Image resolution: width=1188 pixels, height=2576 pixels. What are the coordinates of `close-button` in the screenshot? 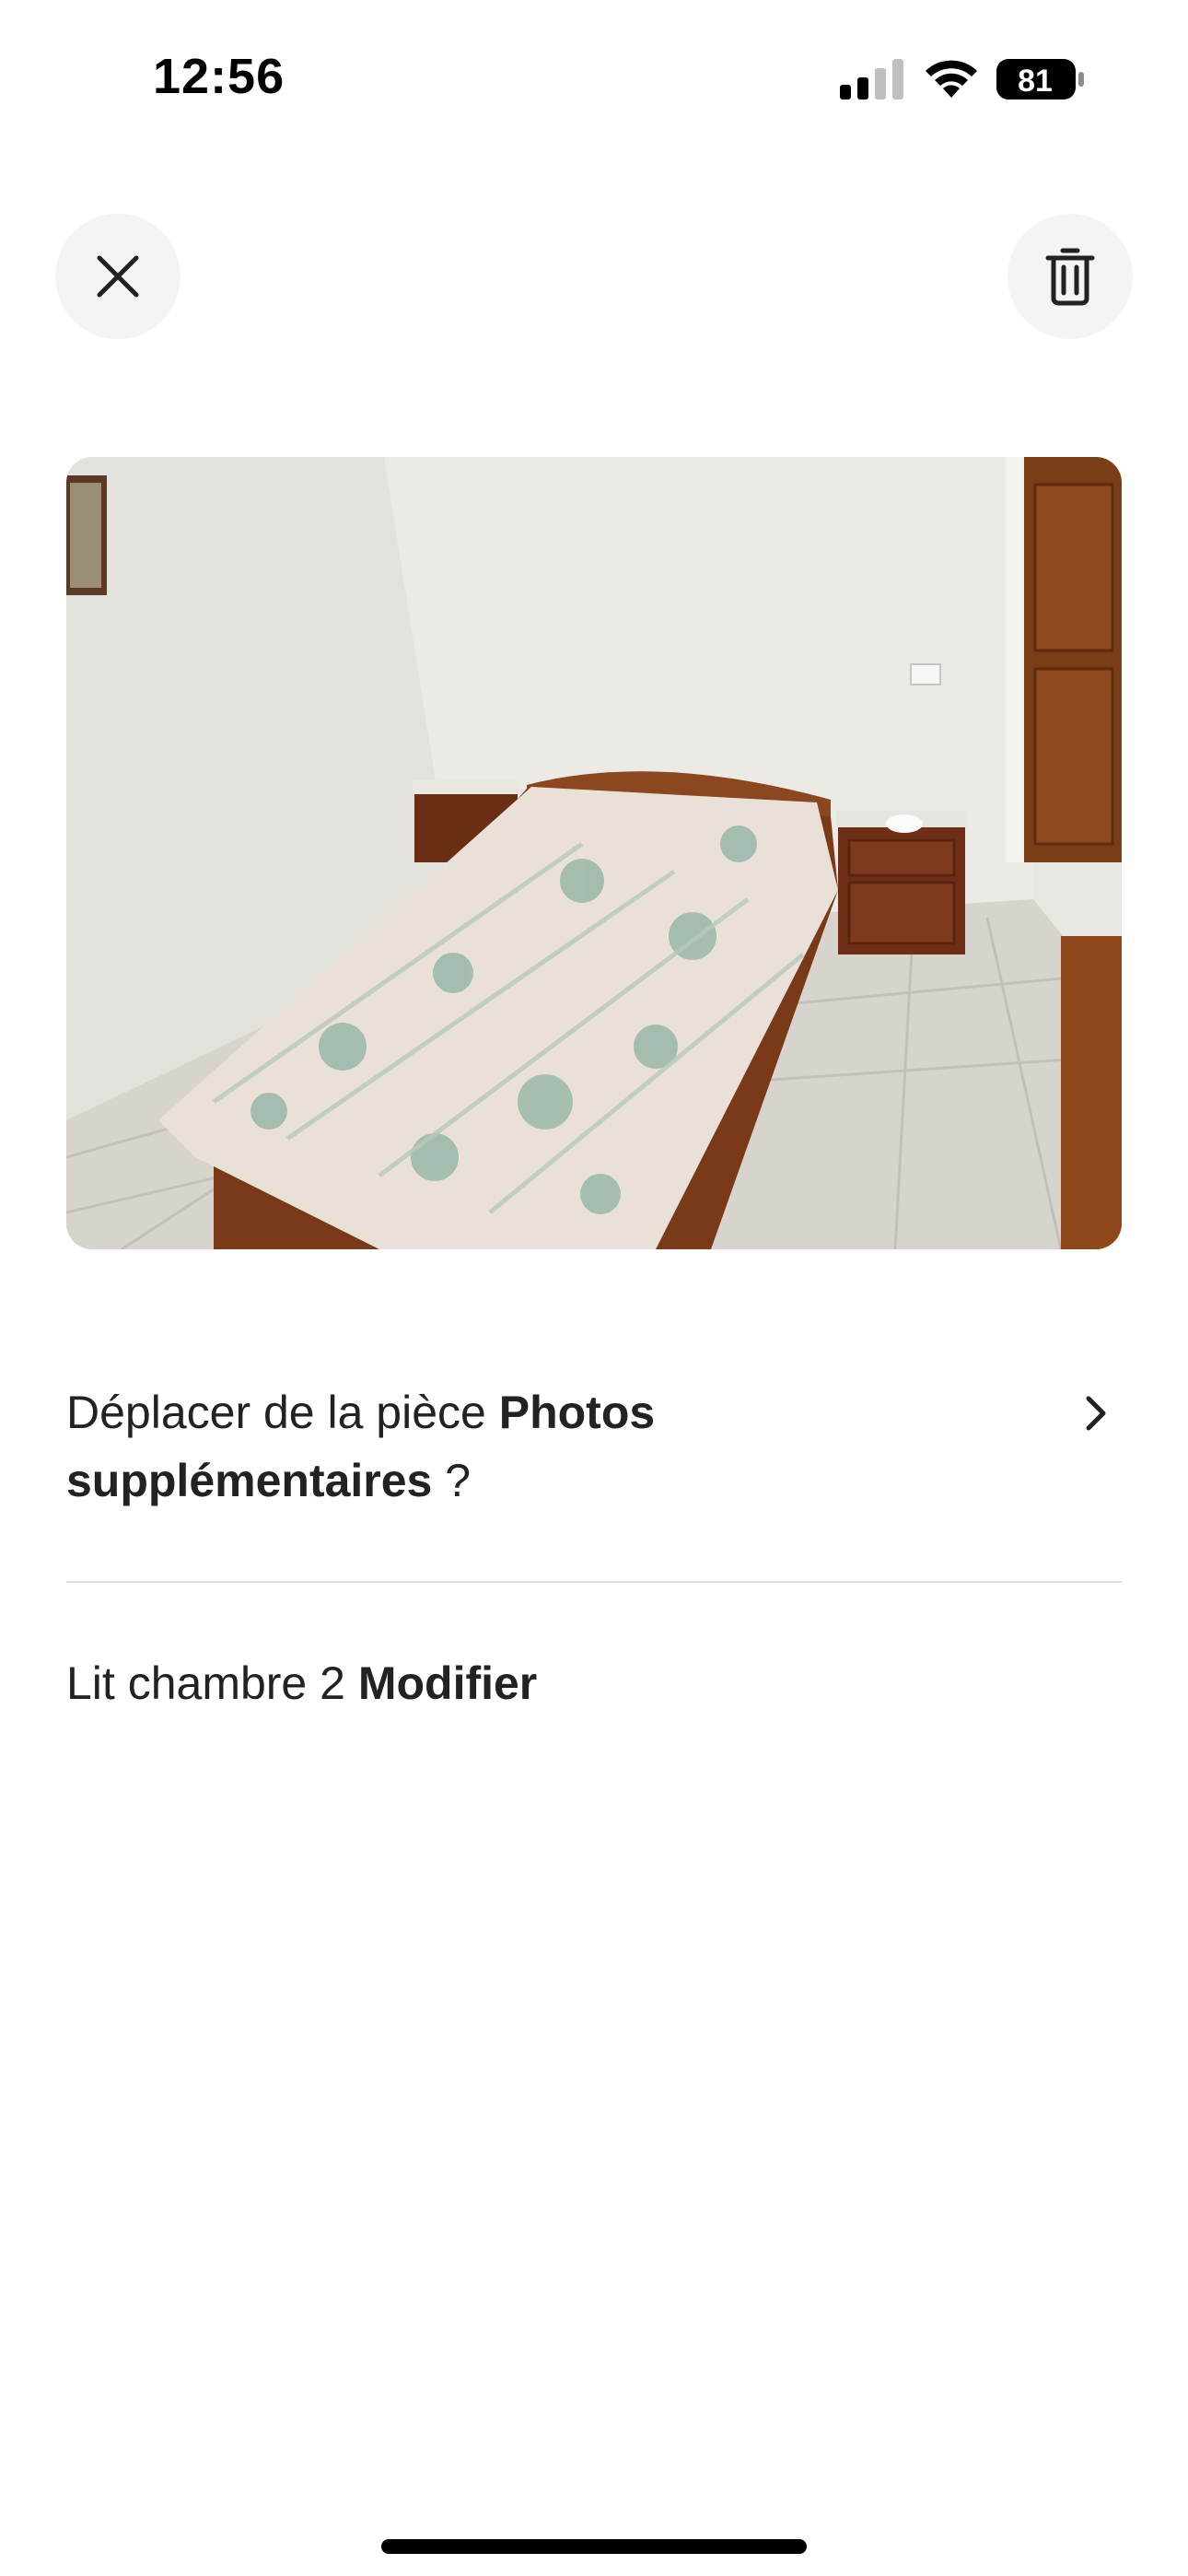 It's located at (118, 276).